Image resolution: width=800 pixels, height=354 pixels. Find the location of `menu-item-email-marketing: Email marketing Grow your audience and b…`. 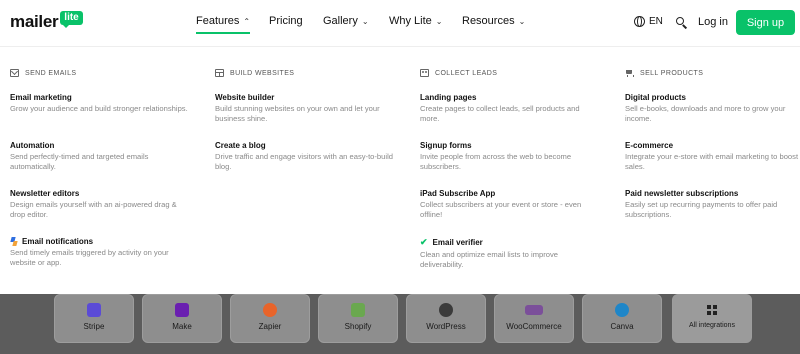

menu-item-email-marketing: Email marketing Grow your audience and b… is located at coordinates (100, 103).